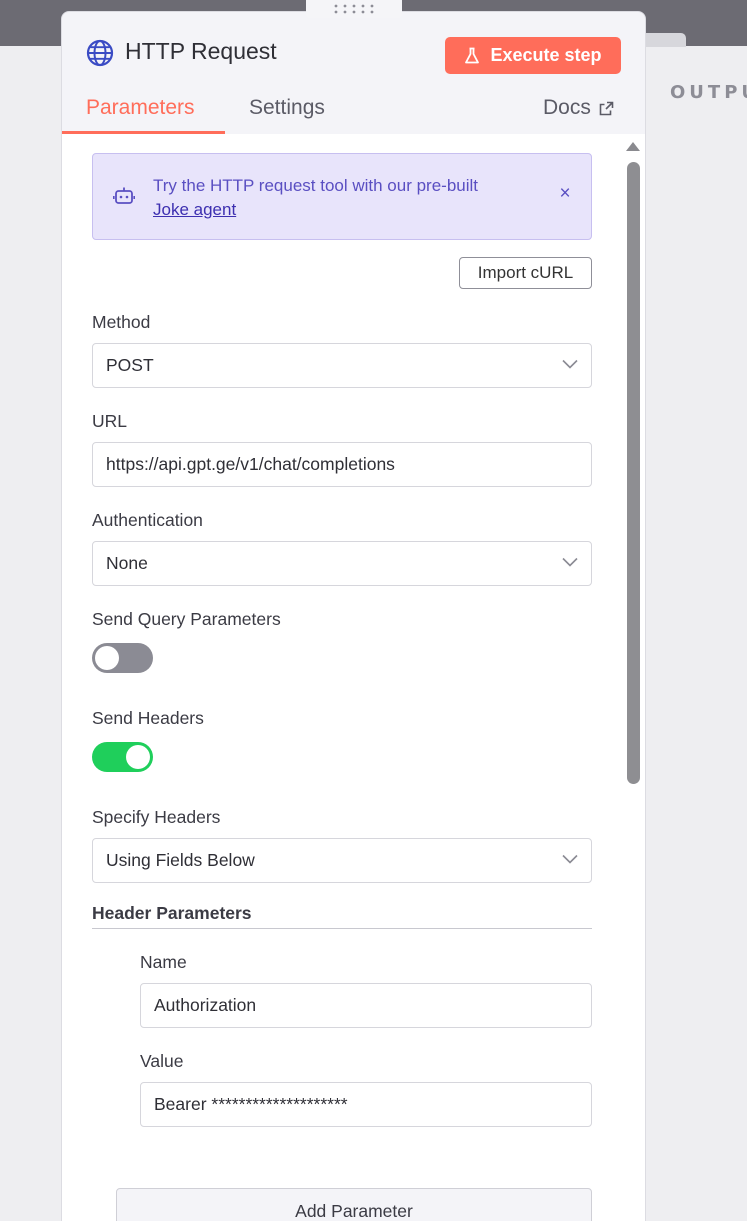  What do you see at coordinates (633, 146) in the screenshot?
I see `scroll-up-arrow-icon` at bounding box center [633, 146].